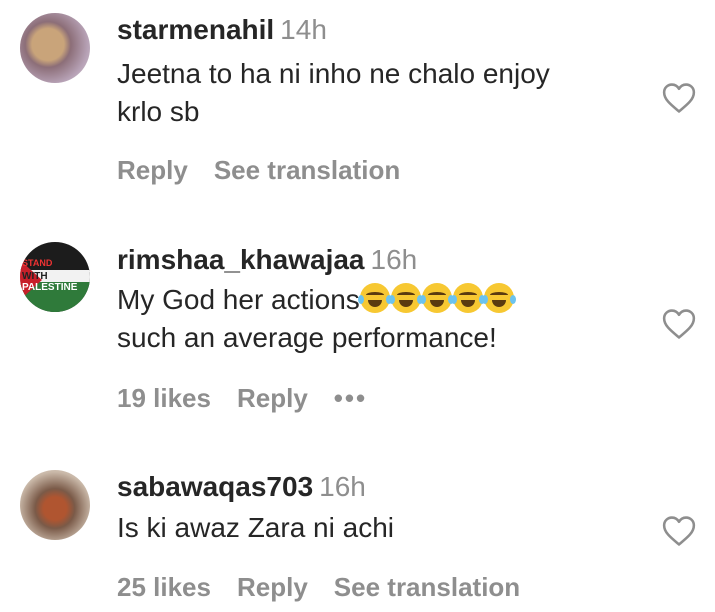  I want to click on username: sabawaqas703, so click(215, 486).